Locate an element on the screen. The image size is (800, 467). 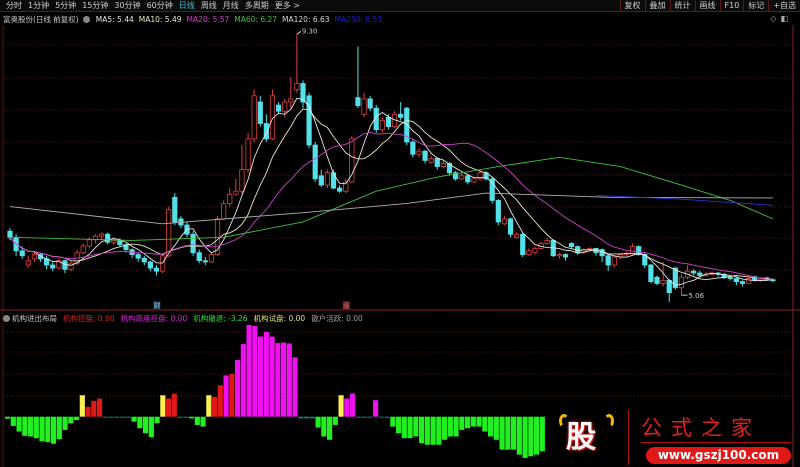
diamond-icon: ◇ is located at coordinates (773, 18).